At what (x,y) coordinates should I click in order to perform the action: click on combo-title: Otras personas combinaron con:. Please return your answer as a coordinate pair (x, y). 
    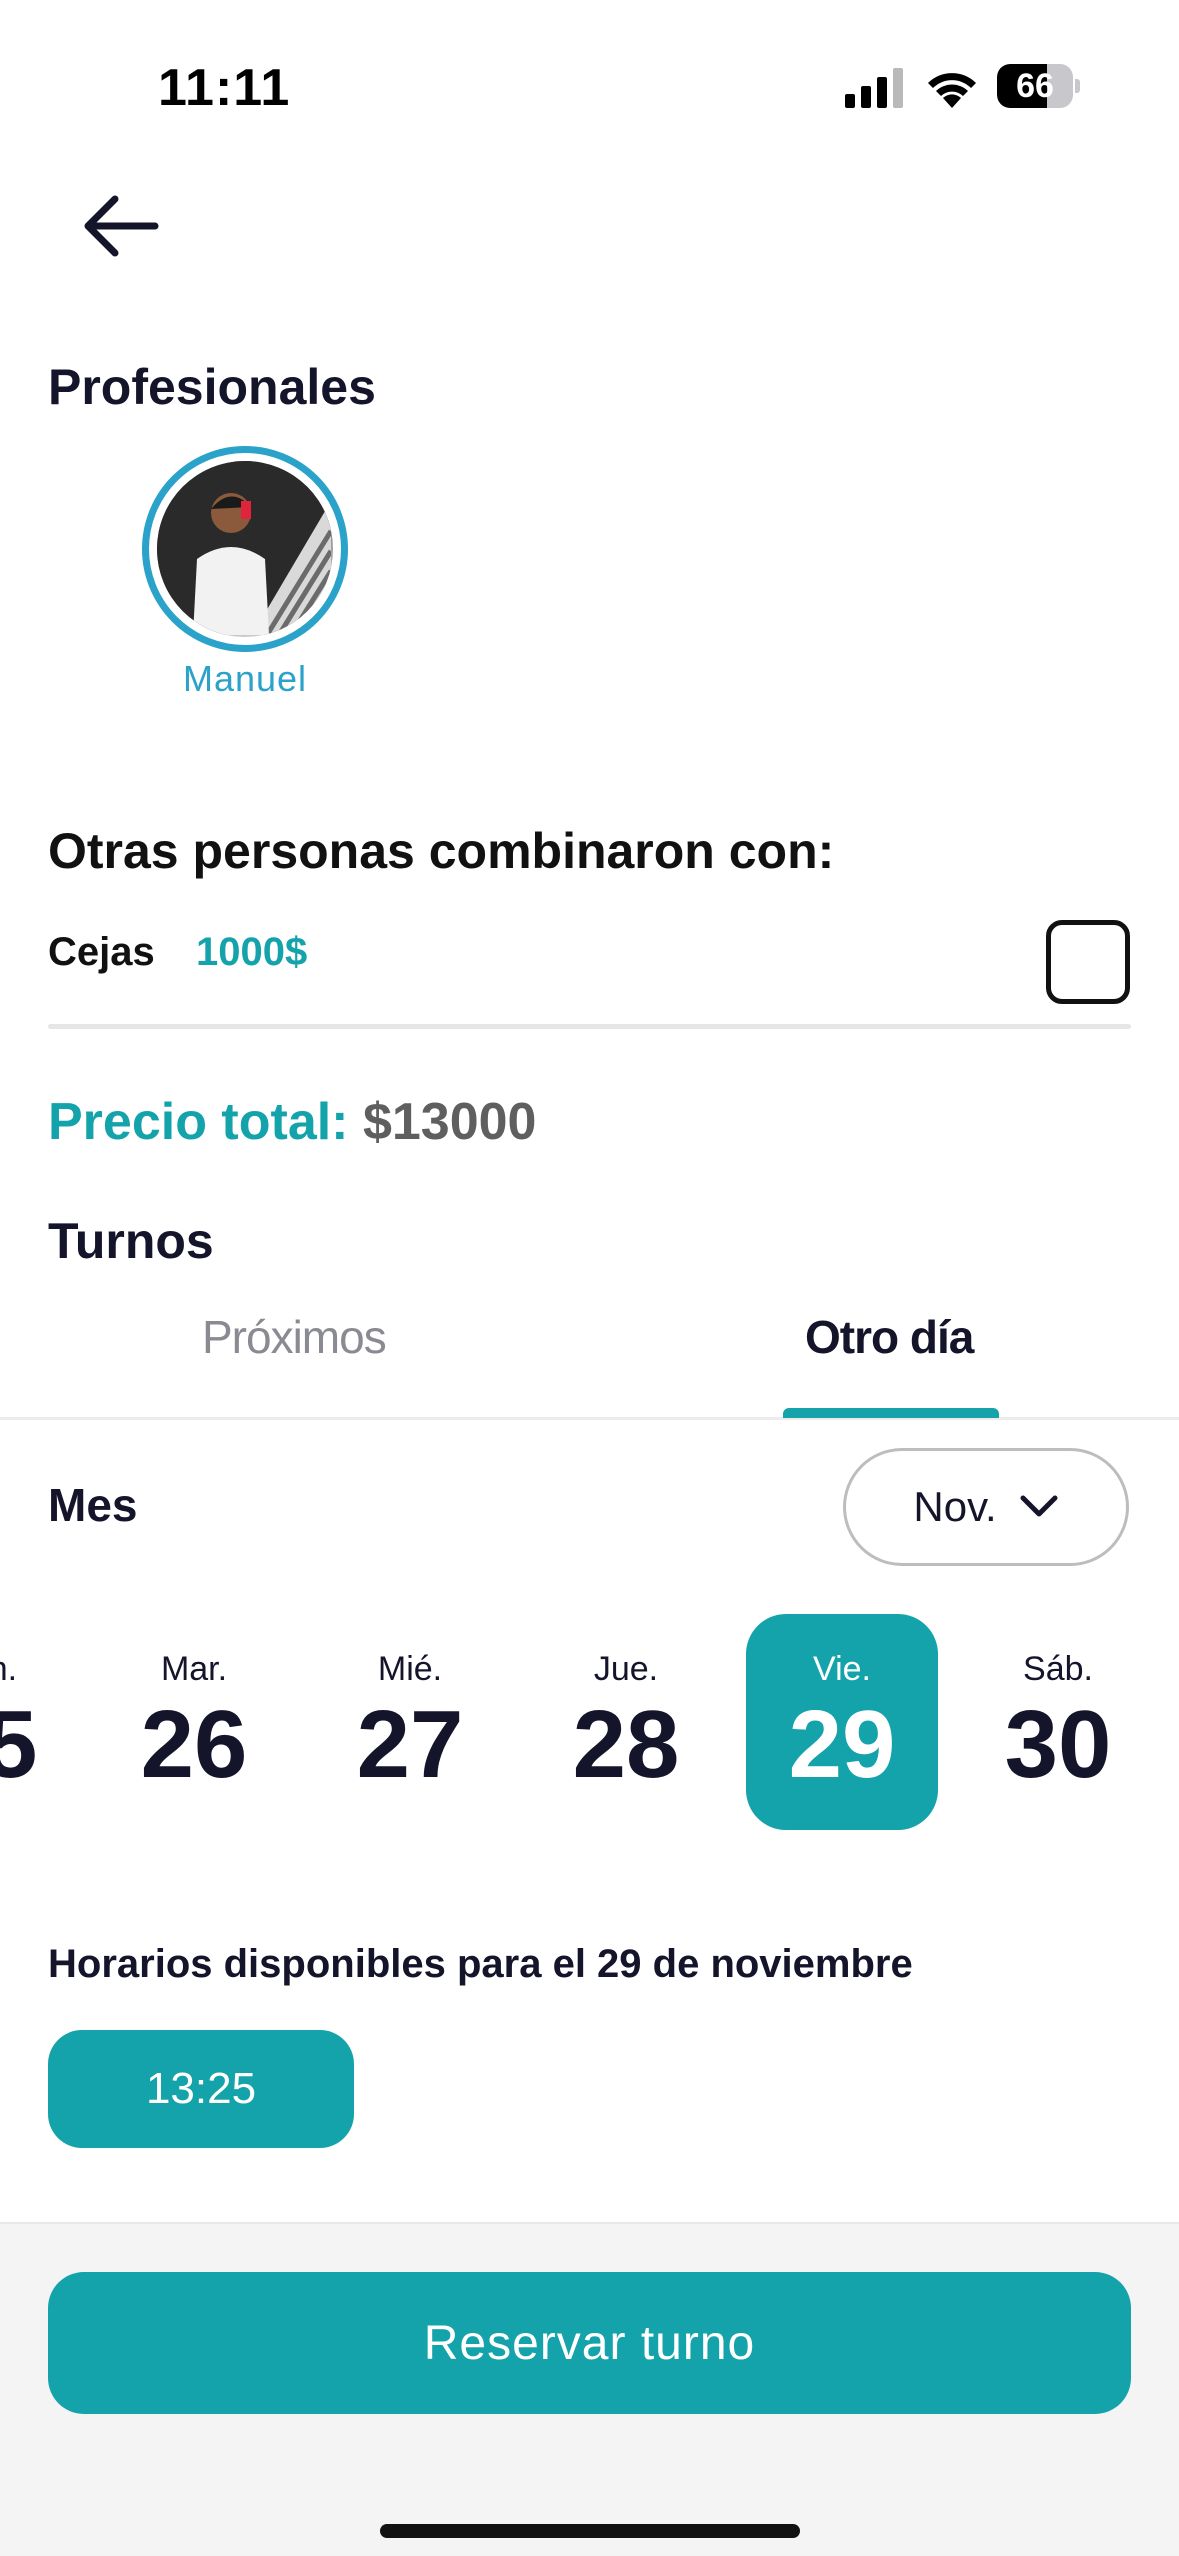
    Looking at the image, I should click on (441, 851).